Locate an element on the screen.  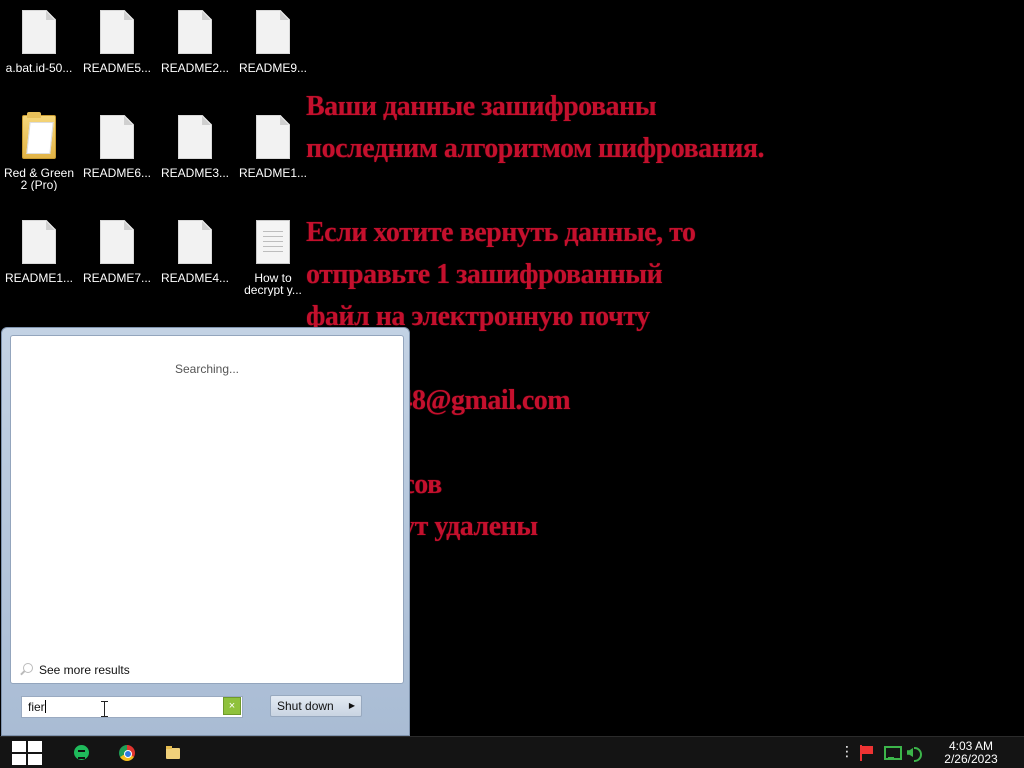
see-more-results-label: See more results is located at coordinates (84, 670).